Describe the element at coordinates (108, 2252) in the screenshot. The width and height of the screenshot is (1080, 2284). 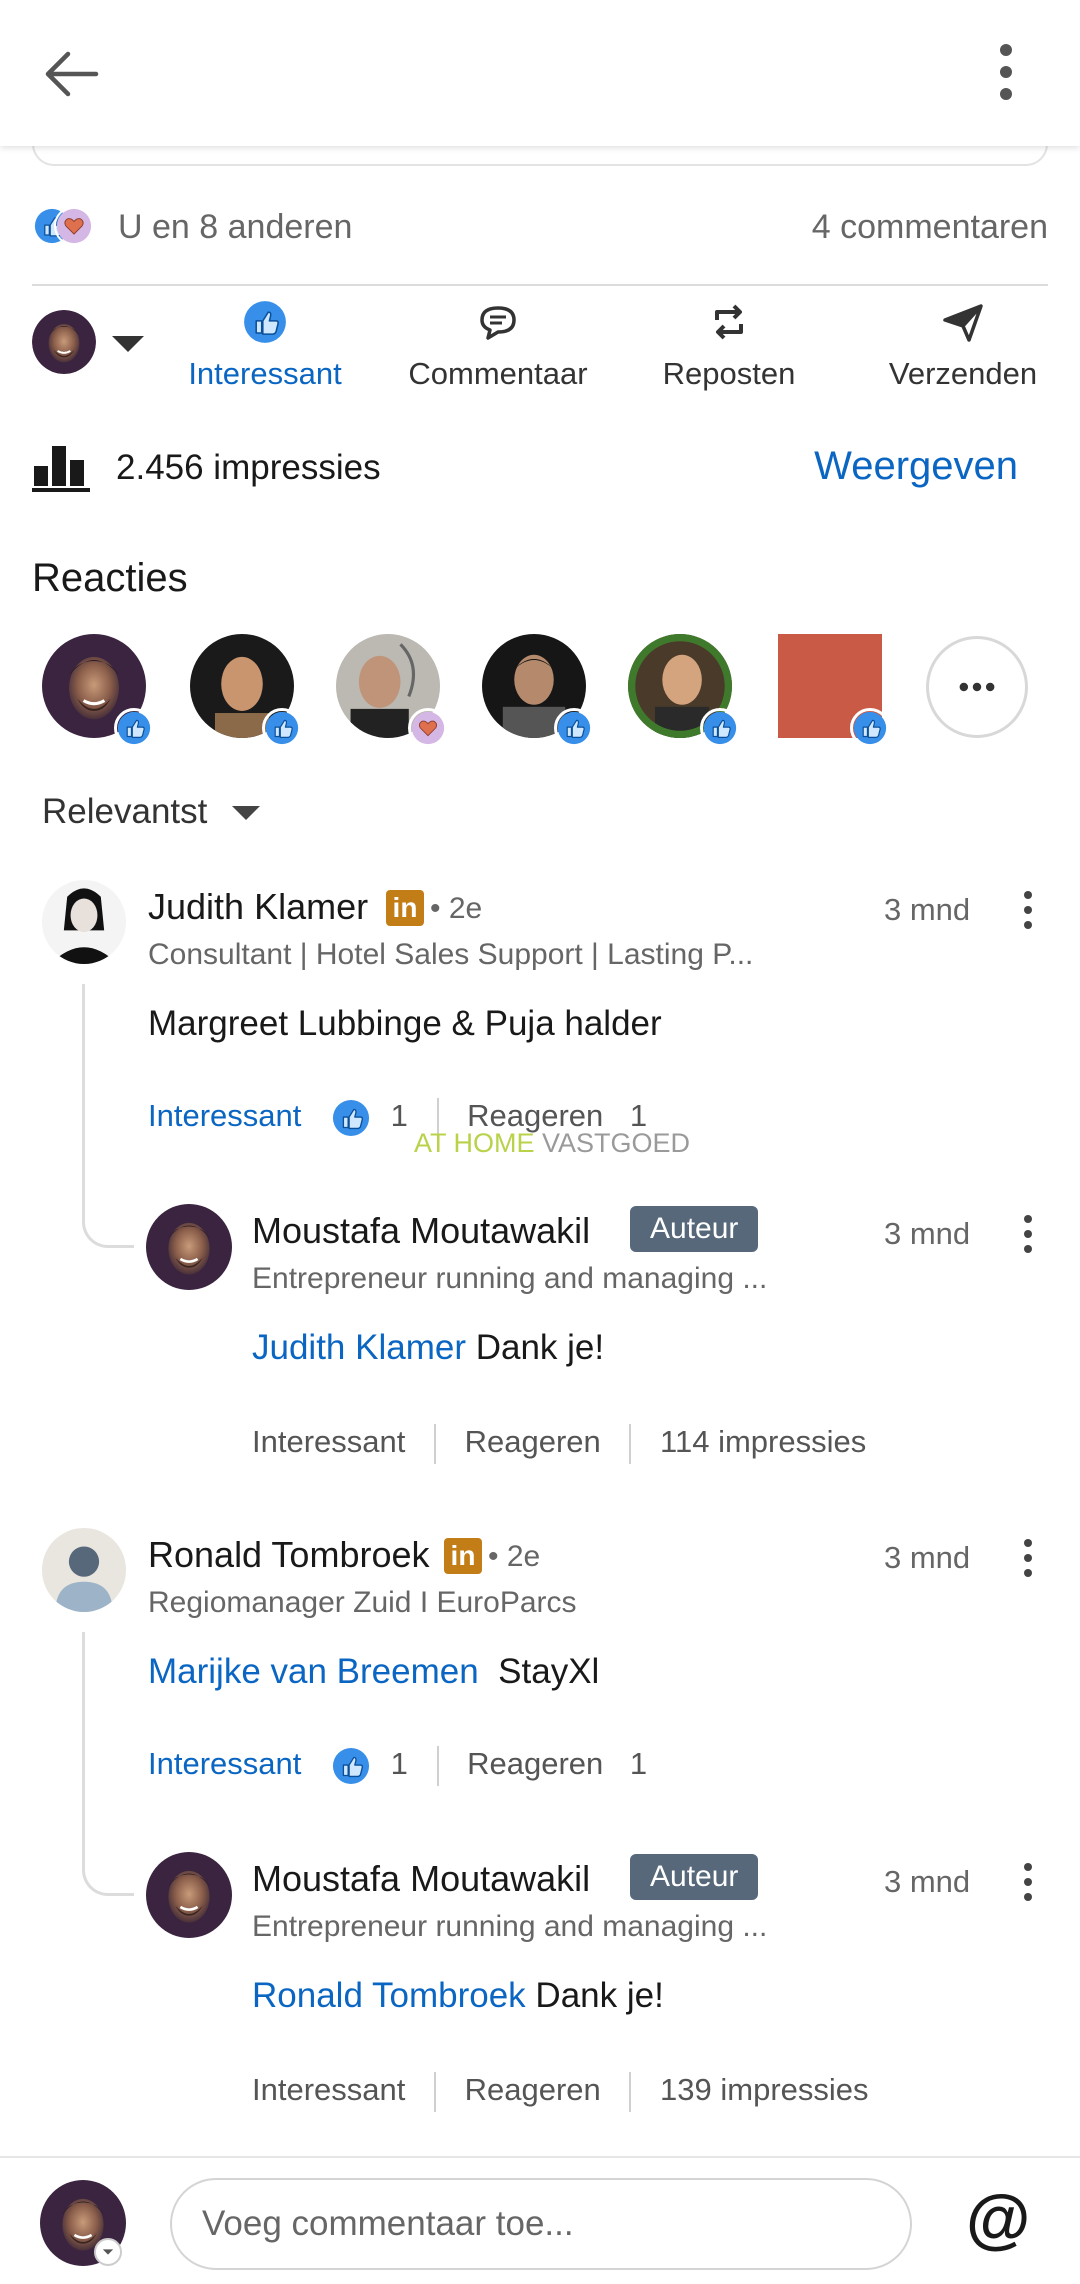
I see `chevron-down-icon` at that location.